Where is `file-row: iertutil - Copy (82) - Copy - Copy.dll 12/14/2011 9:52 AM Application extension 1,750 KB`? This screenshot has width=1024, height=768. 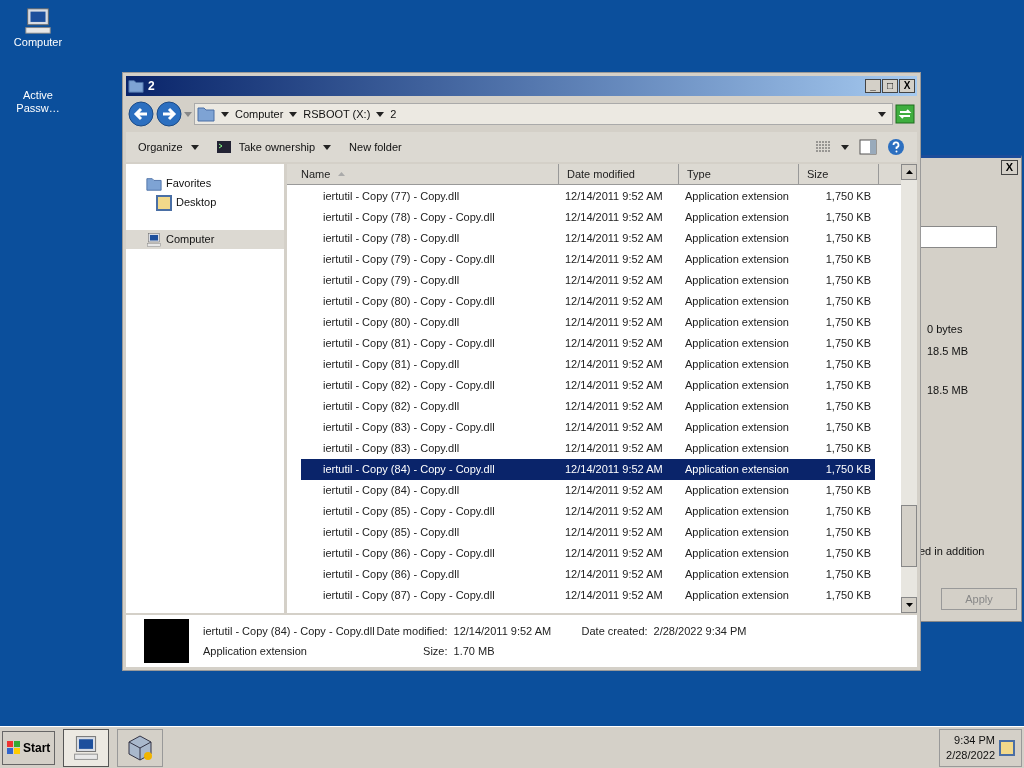 file-row: iertutil - Copy (82) - Copy - Copy.dll 12/14/2011 9:52 AM Application extension 1,750 KB is located at coordinates (588, 385).